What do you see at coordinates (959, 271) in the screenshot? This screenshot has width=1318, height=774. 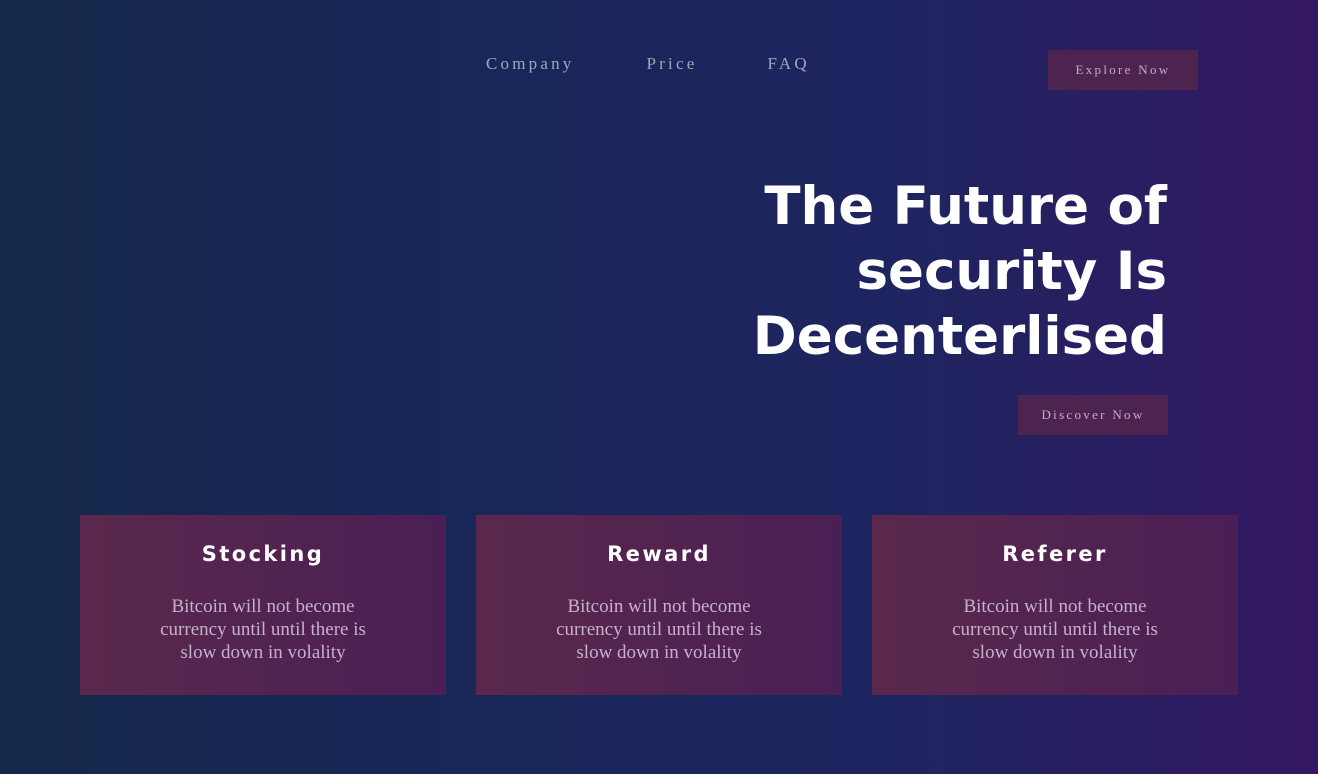 I see `hero-title: The Future of security Is Decenterlised` at bounding box center [959, 271].